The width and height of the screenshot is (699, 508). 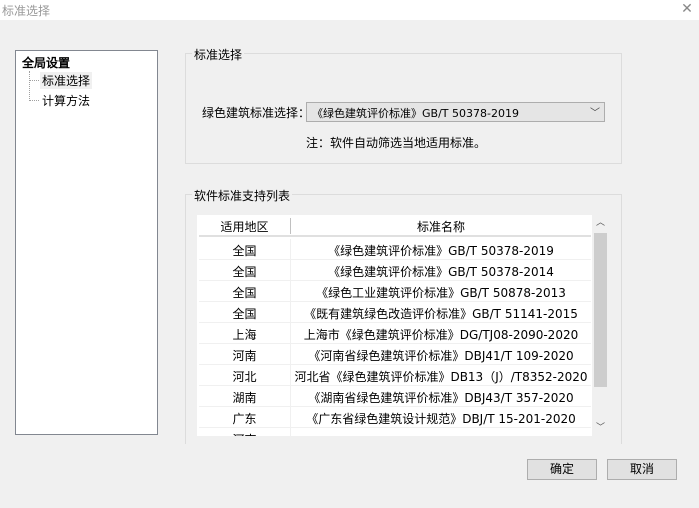 What do you see at coordinates (244, 335) in the screenshot?
I see `region-cell: 上海` at bounding box center [244, 335].